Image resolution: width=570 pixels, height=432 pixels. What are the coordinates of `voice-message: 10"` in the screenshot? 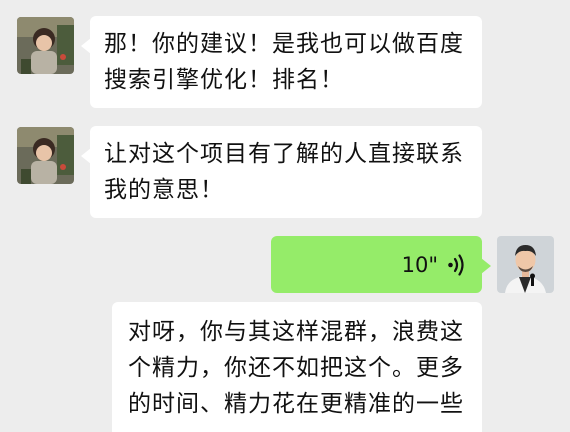 It's located at (381, 264).